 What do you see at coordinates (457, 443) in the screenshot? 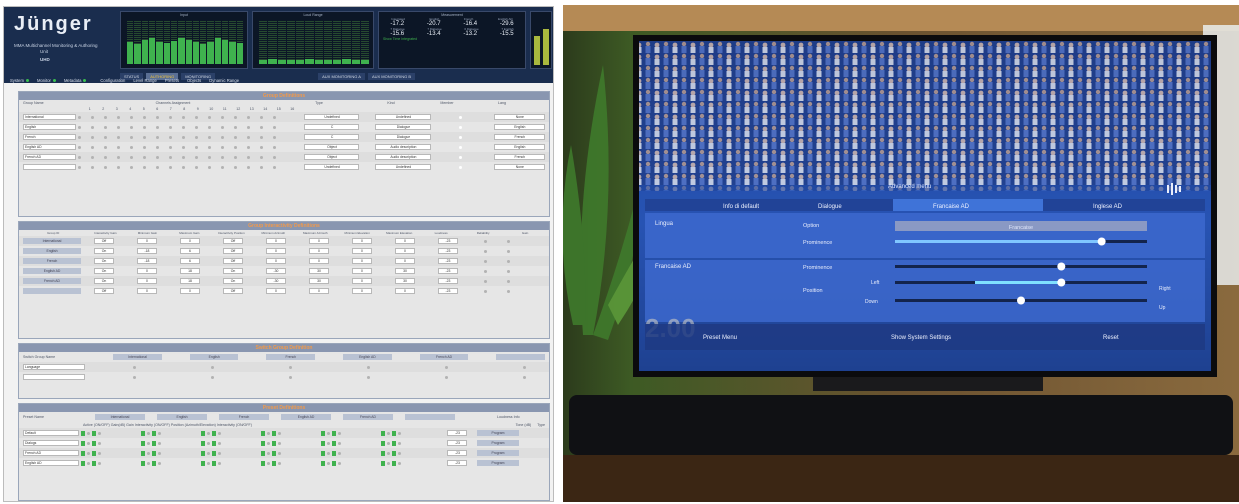
I see `preset-tone-field: -23` at bounding box center [457, 443].